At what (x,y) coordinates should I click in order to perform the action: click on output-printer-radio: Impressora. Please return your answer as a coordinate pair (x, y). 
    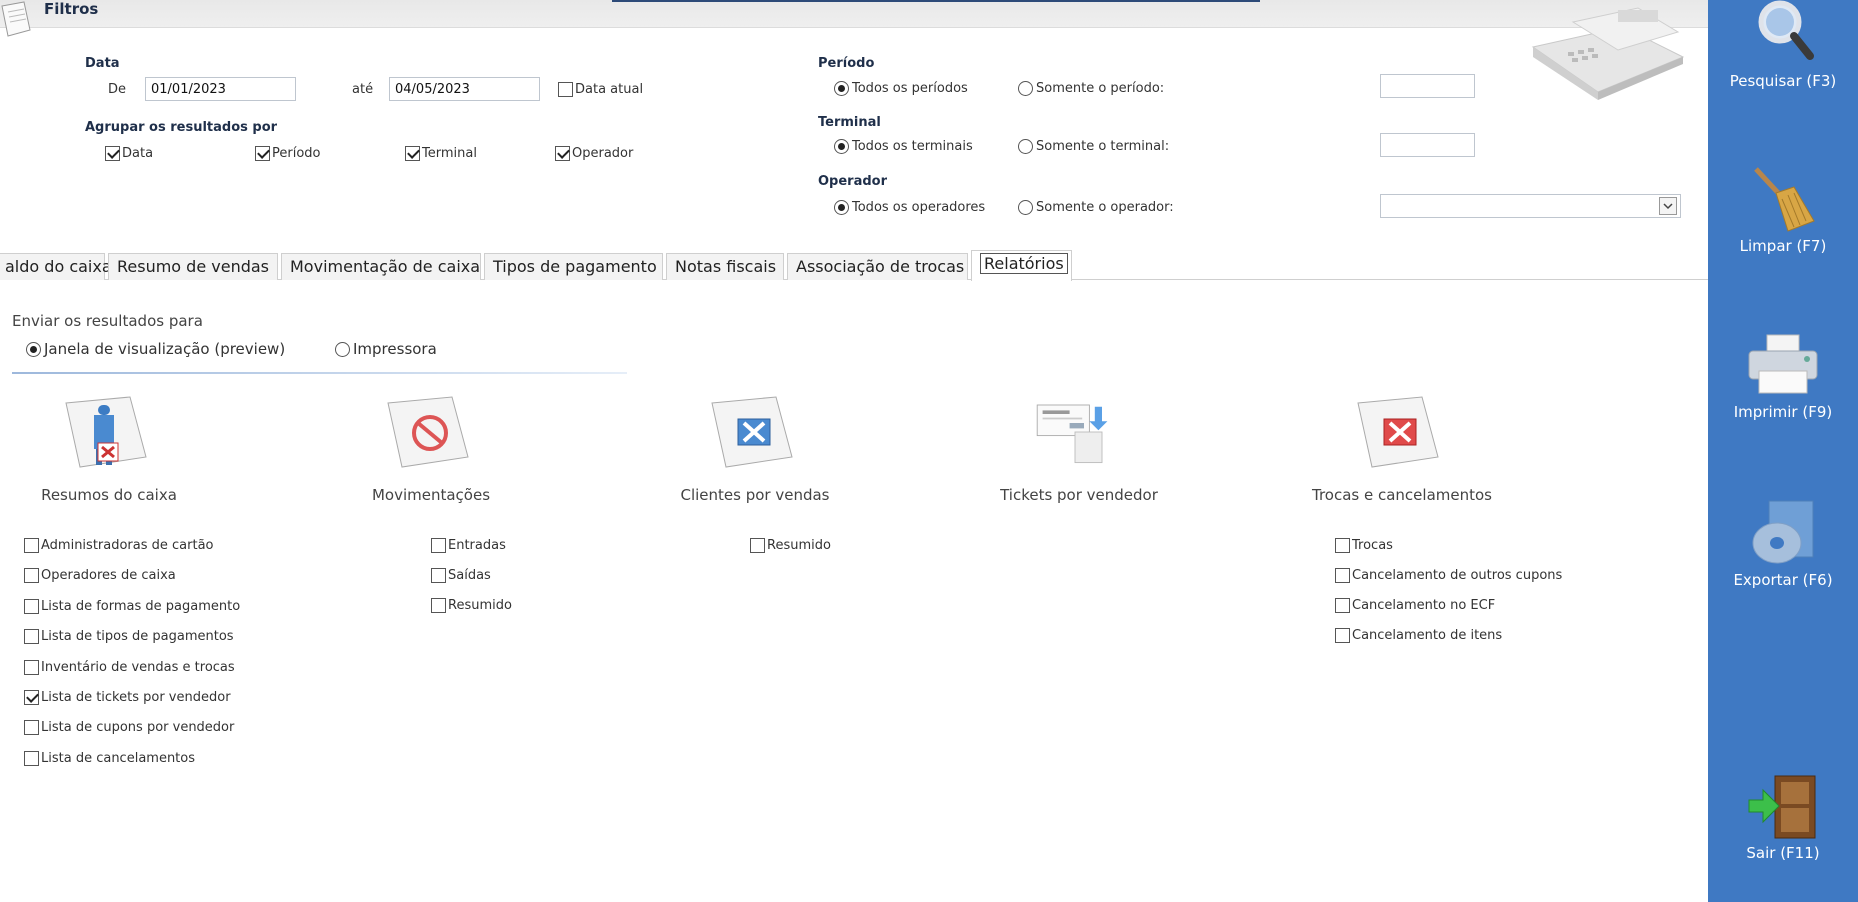
    Looking at the image, I should click on (386, 349).